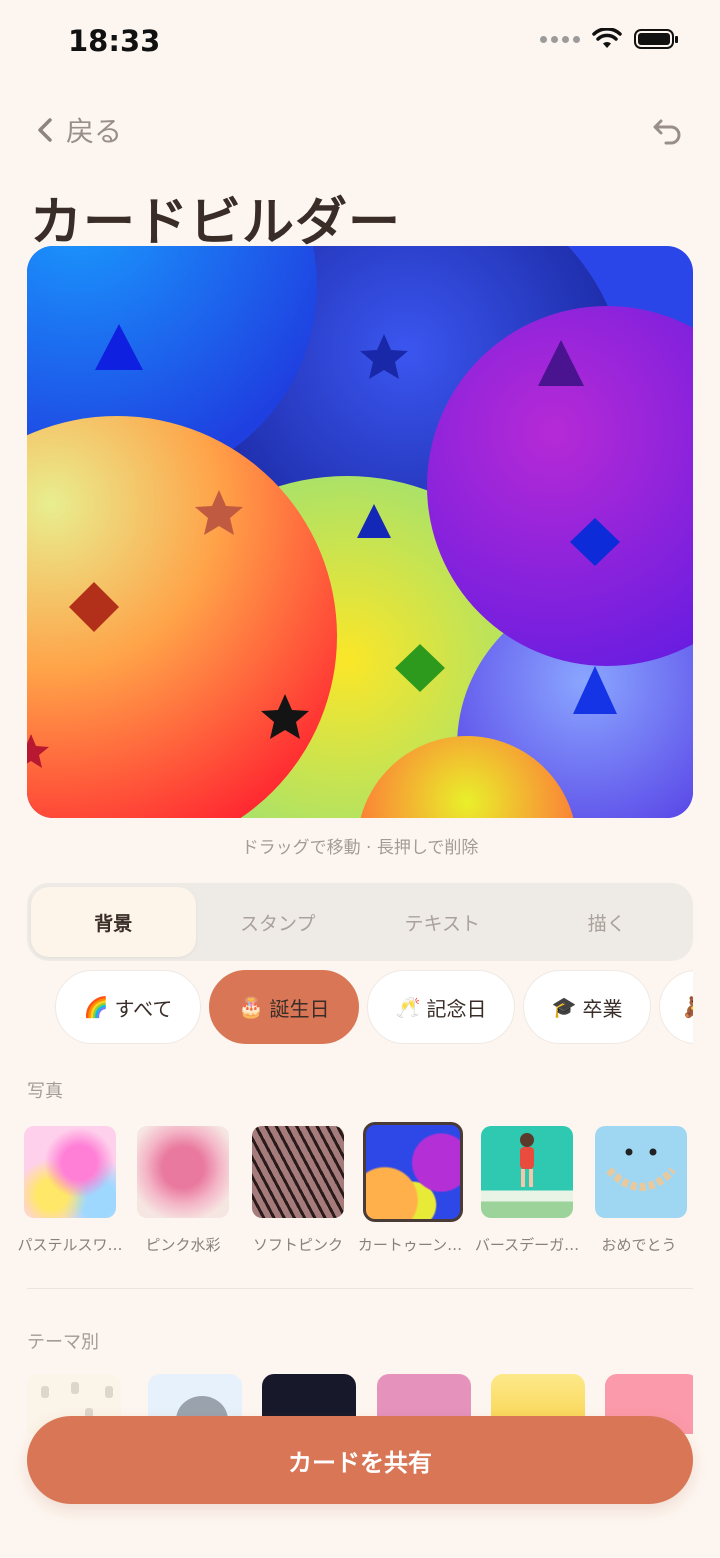 Image resolution: width=720 pixels, height=1558 pixels. Describe the element at coordinates (297, 1245) in the screenshot. I see `photo-caption: ソフトピンク` at that location.